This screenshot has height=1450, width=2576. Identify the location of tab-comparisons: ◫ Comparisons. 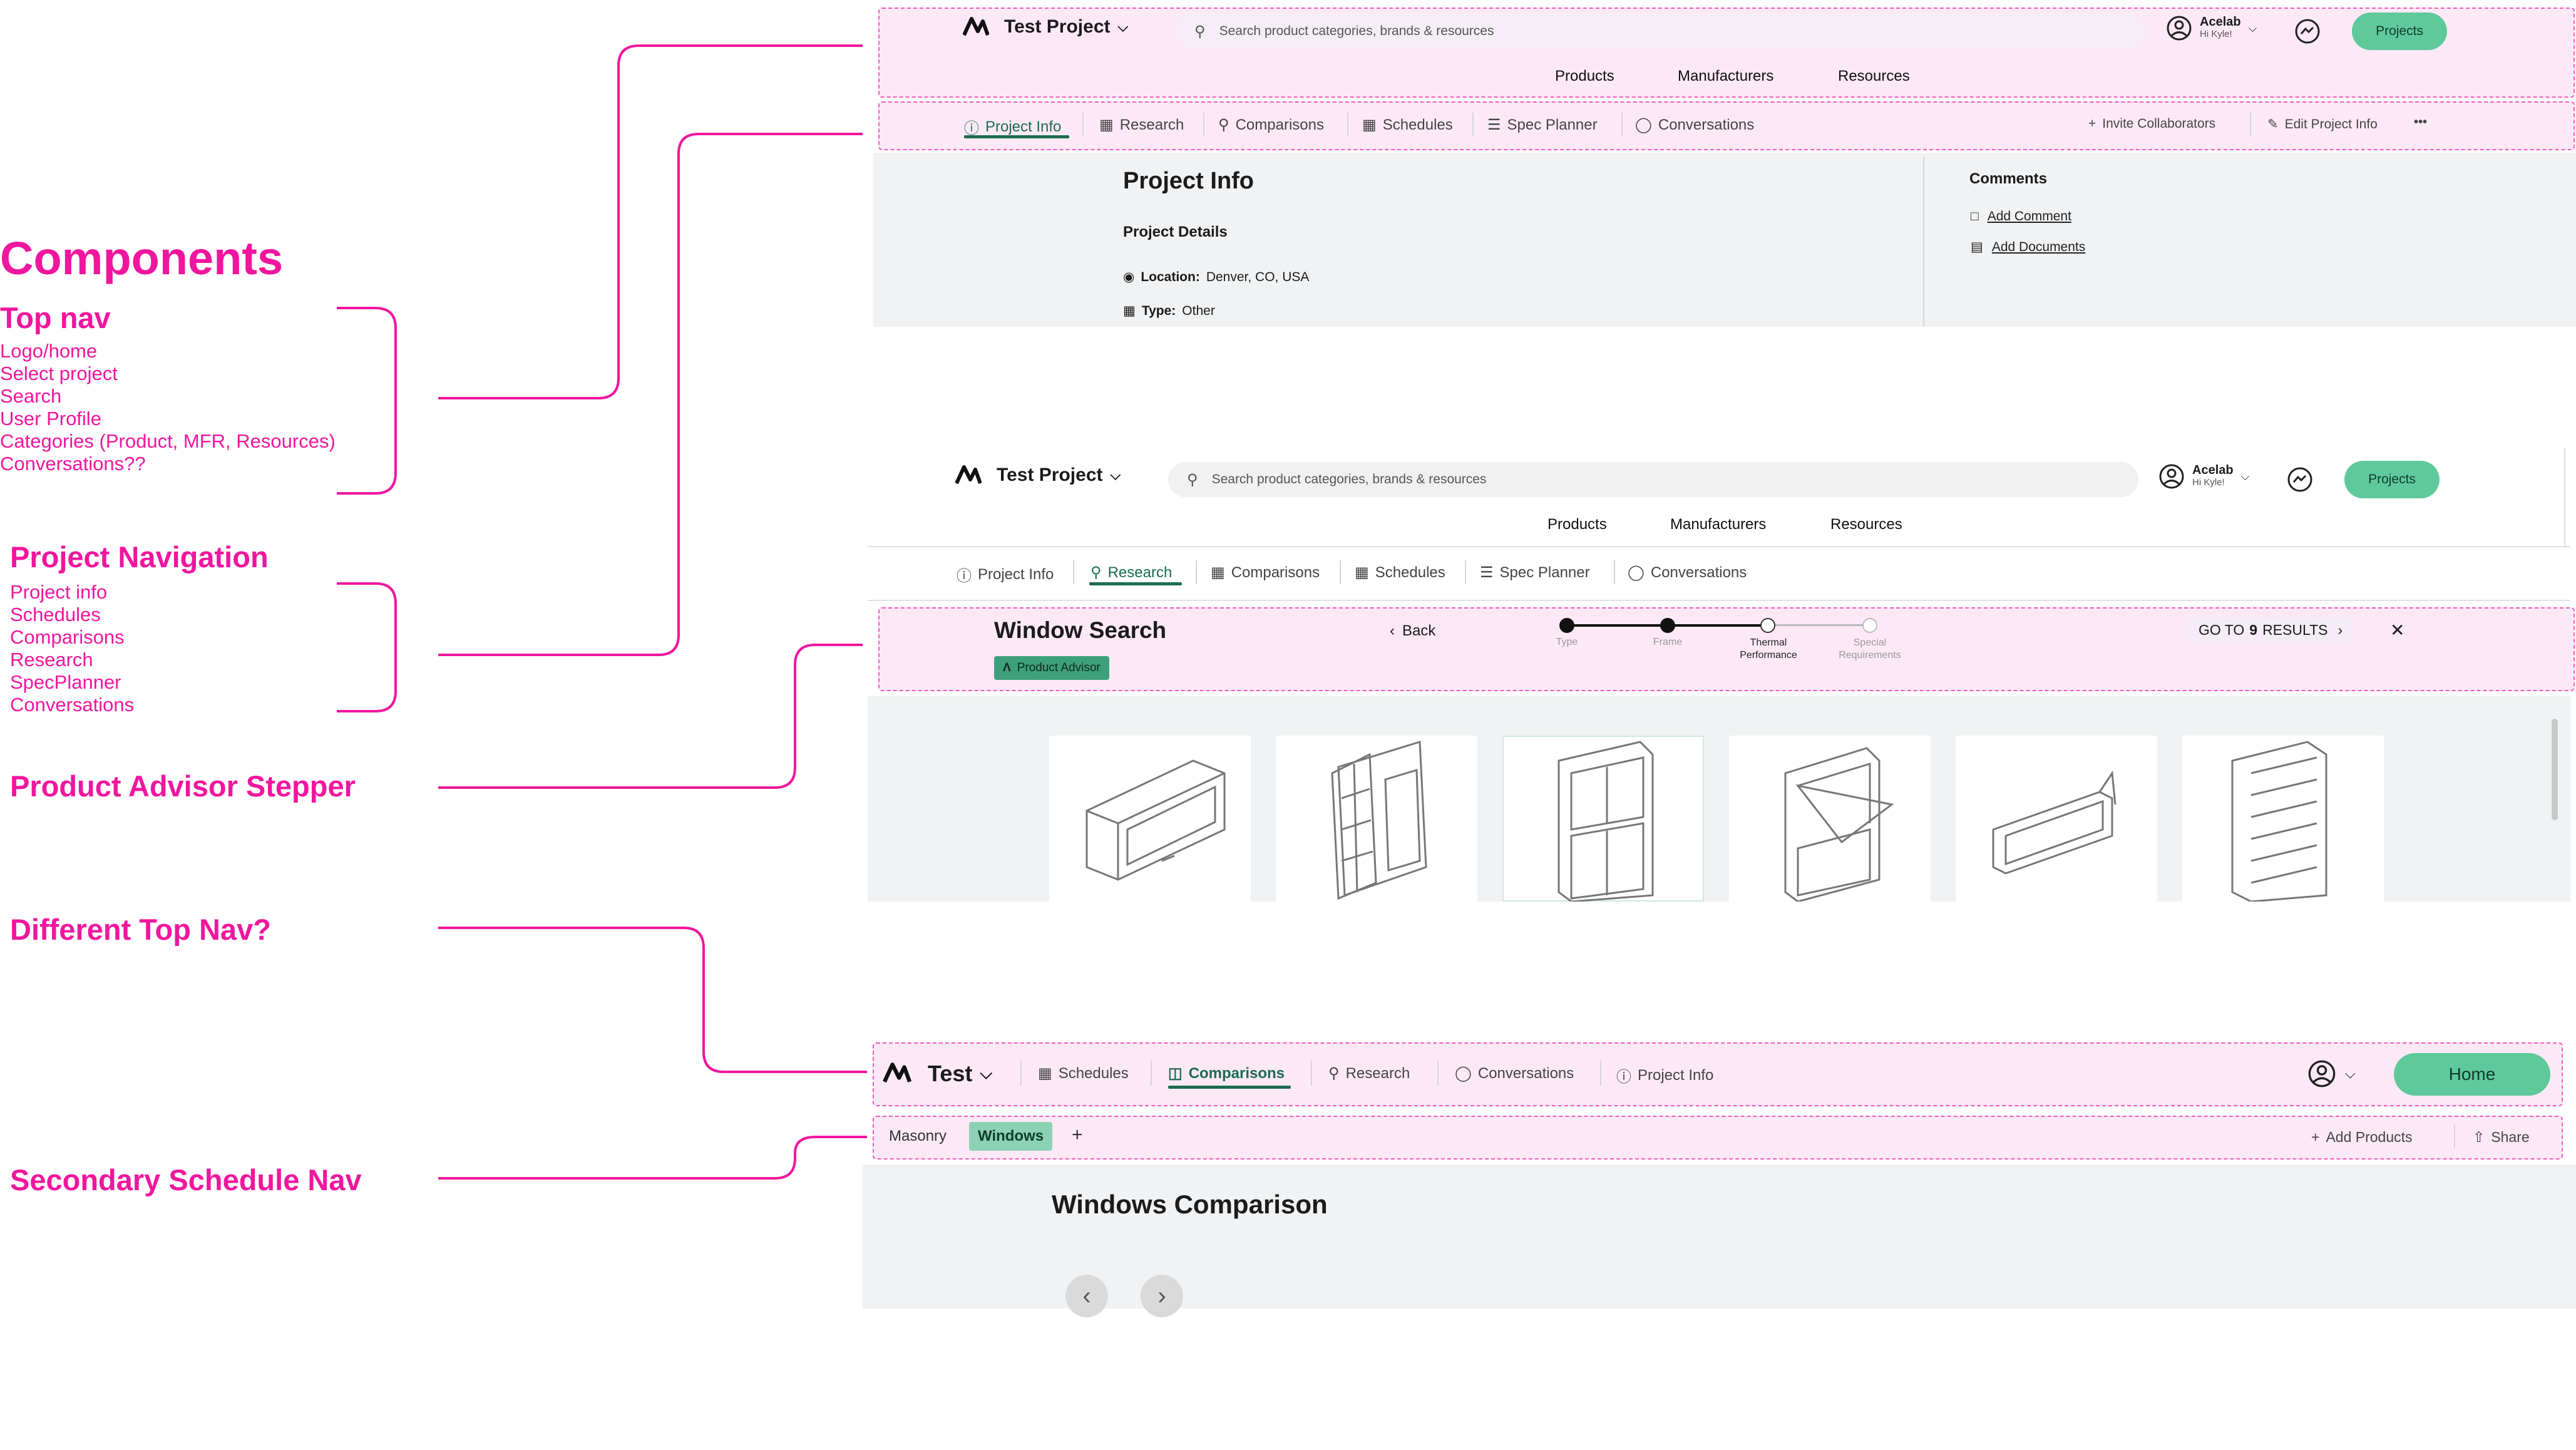
(1226, 1073).